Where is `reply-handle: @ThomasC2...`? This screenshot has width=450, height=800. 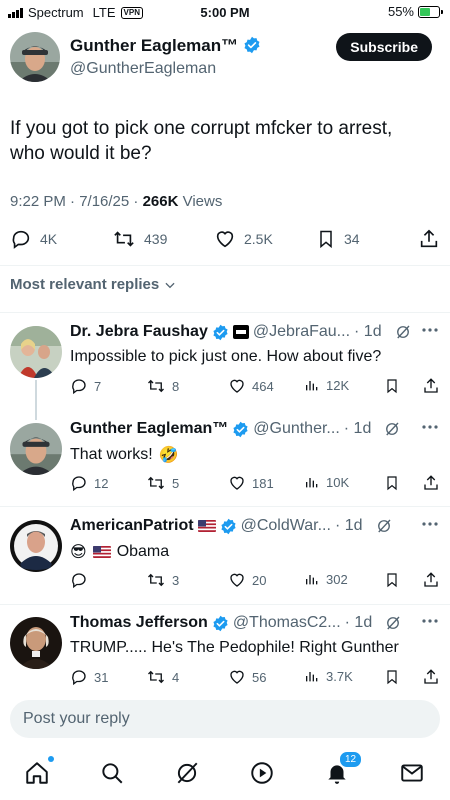 reply-handle: @ThomasC2... is located at coordinates (287, 623).